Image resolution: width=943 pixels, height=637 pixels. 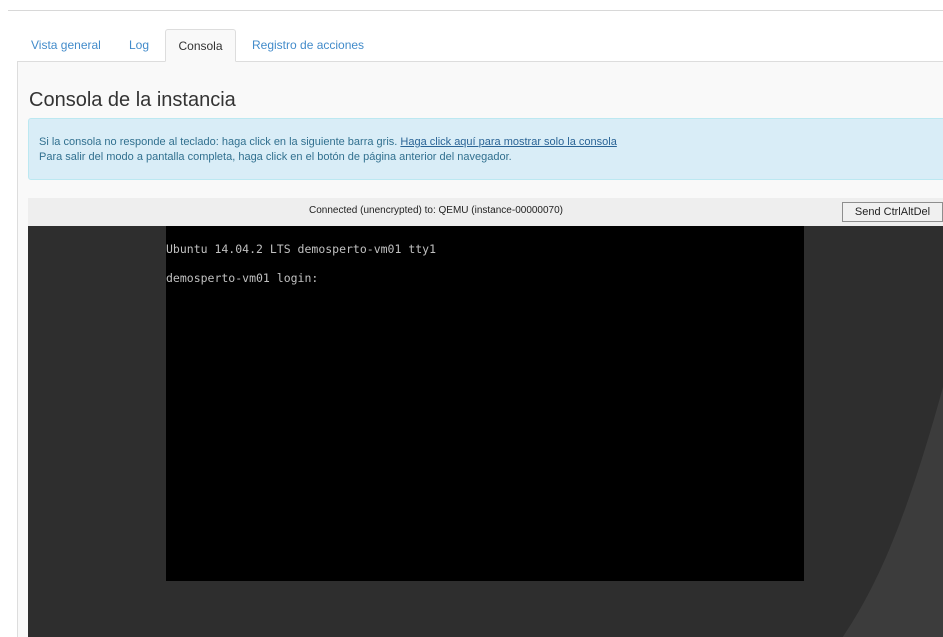 I want to click on tab-log: Log, so click(x=139, y=45).